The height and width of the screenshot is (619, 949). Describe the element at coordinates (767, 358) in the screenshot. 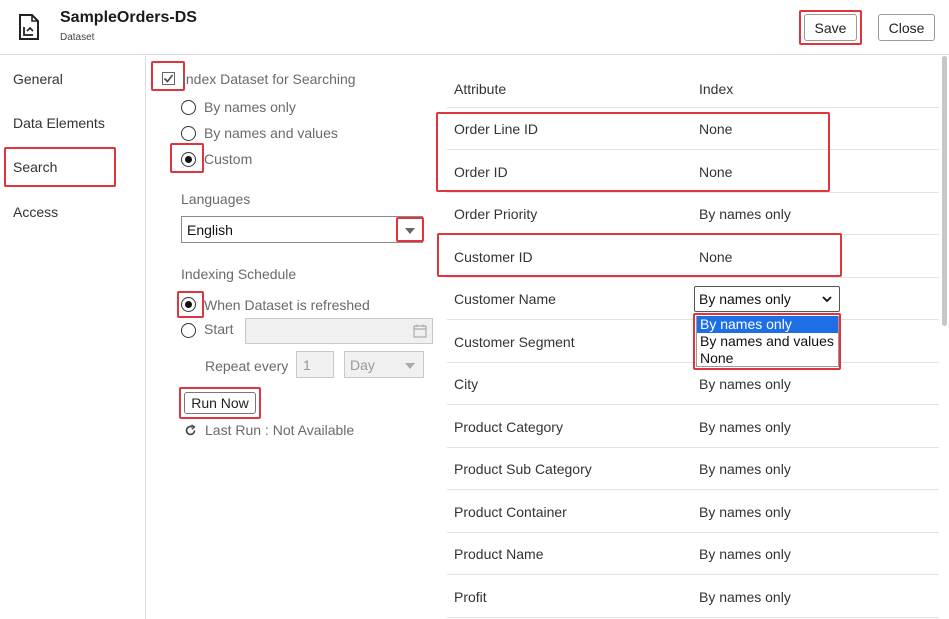

I see `dropdown-option-none: None` at that location.